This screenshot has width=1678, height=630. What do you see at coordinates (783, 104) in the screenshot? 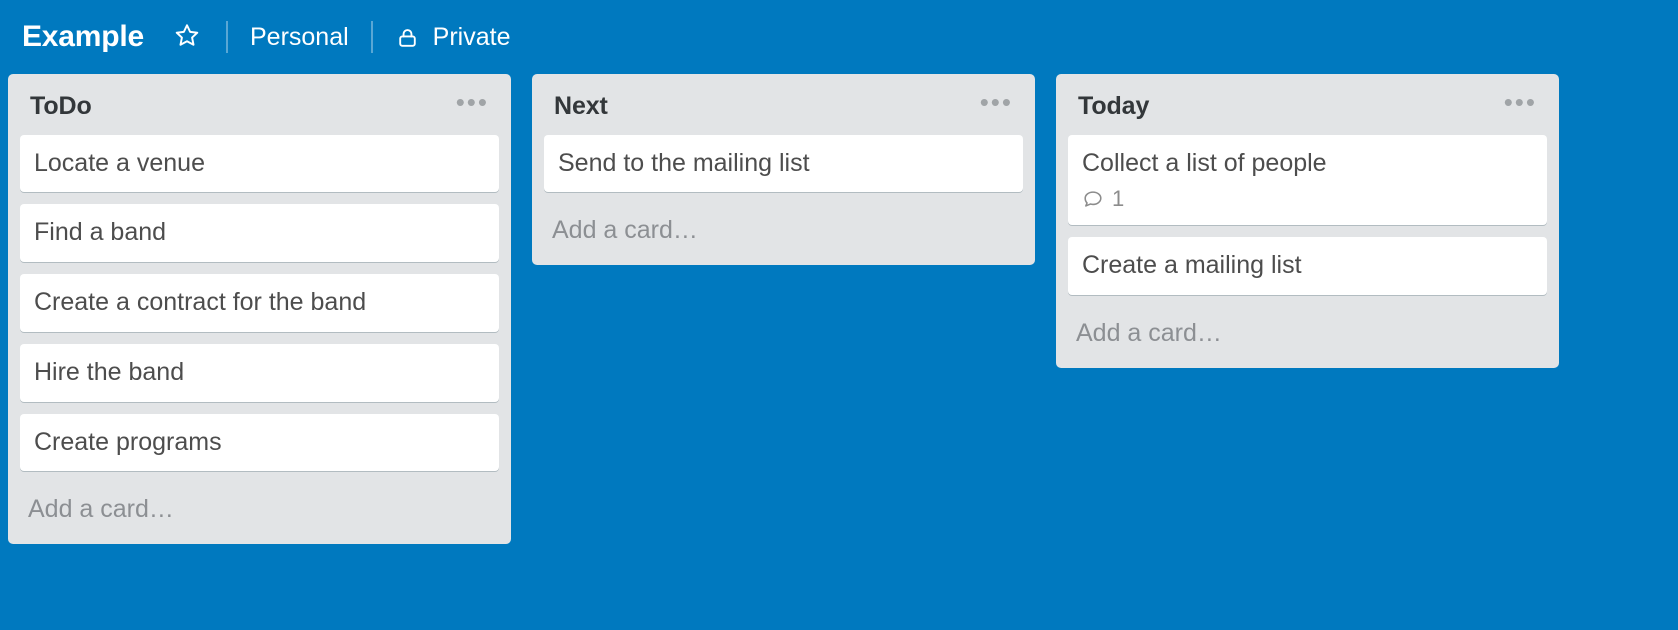
I see `list-header: Next •••` at bounding box center [783, 104].